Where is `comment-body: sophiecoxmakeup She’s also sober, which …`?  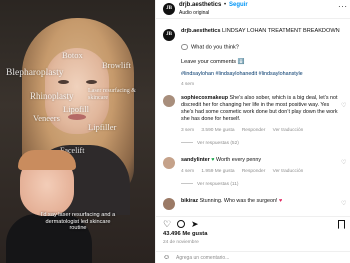 comment-body: sophiecoxmakeup She’s also sober, which … is located at coordinates (260, 109).